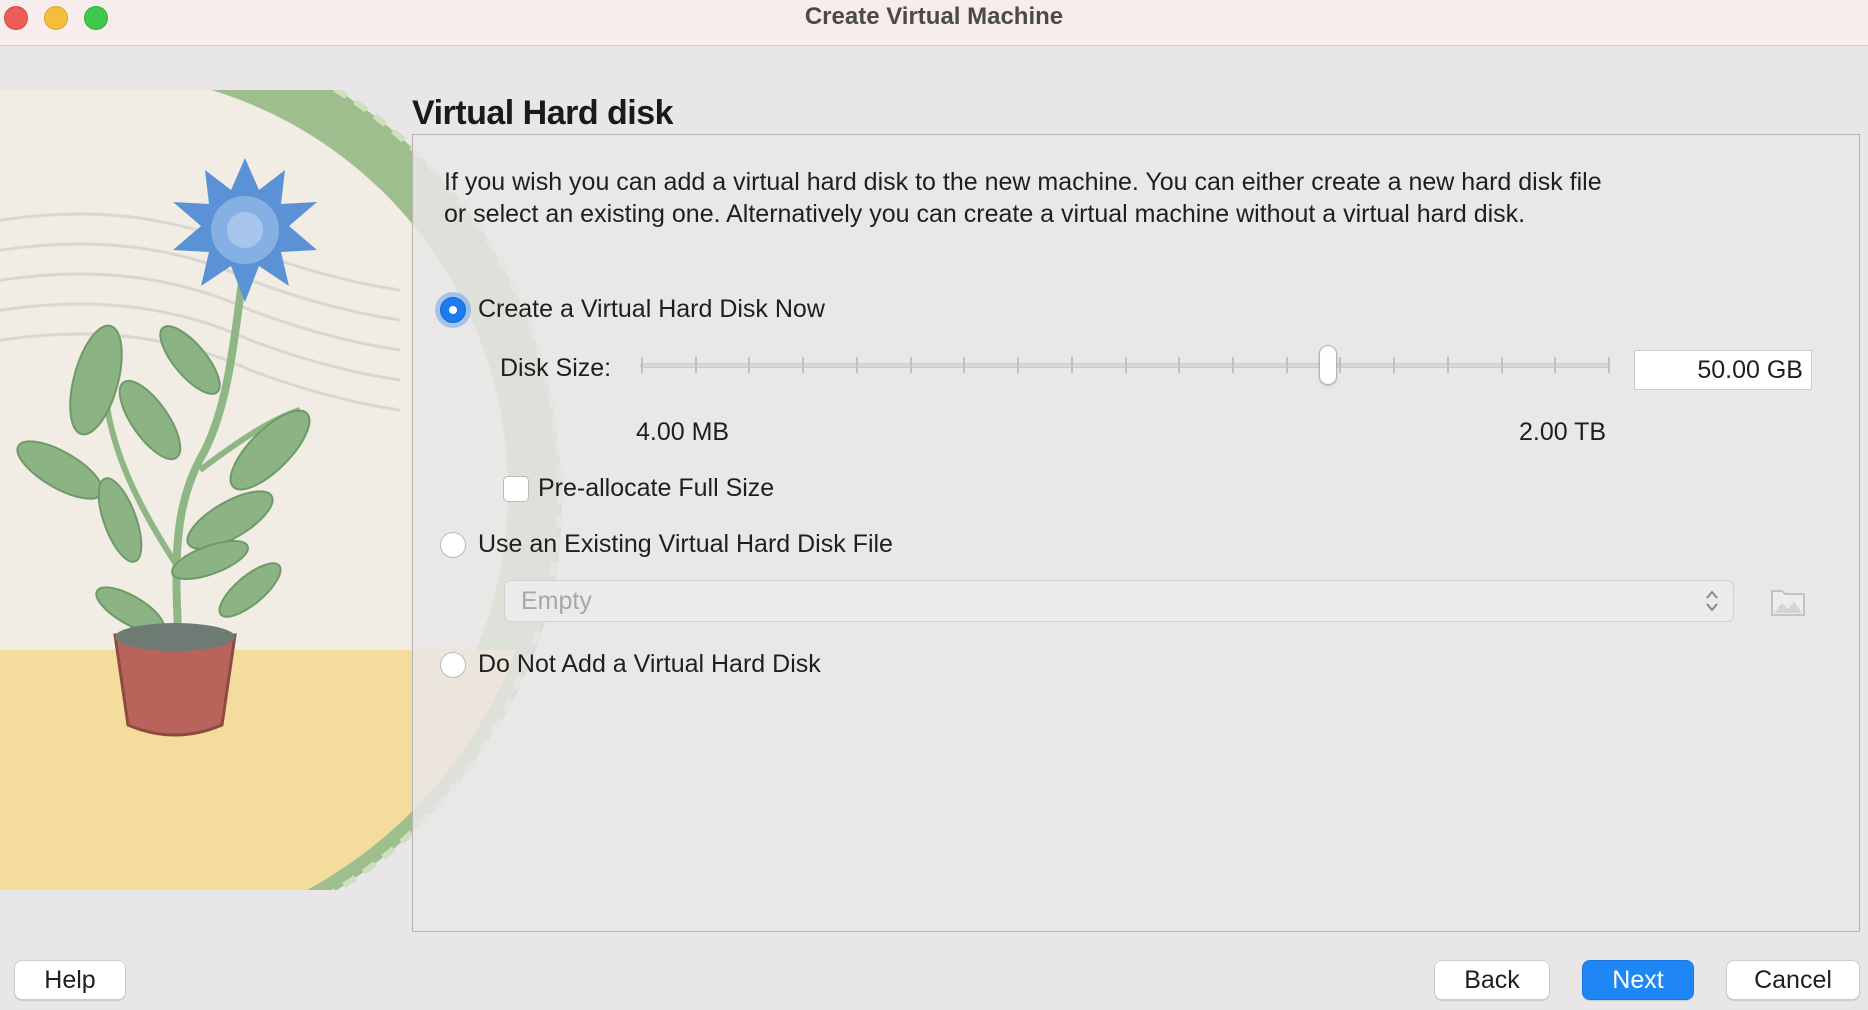  I want to click on existing-disk-select-value: Empty, so click(556, 601).